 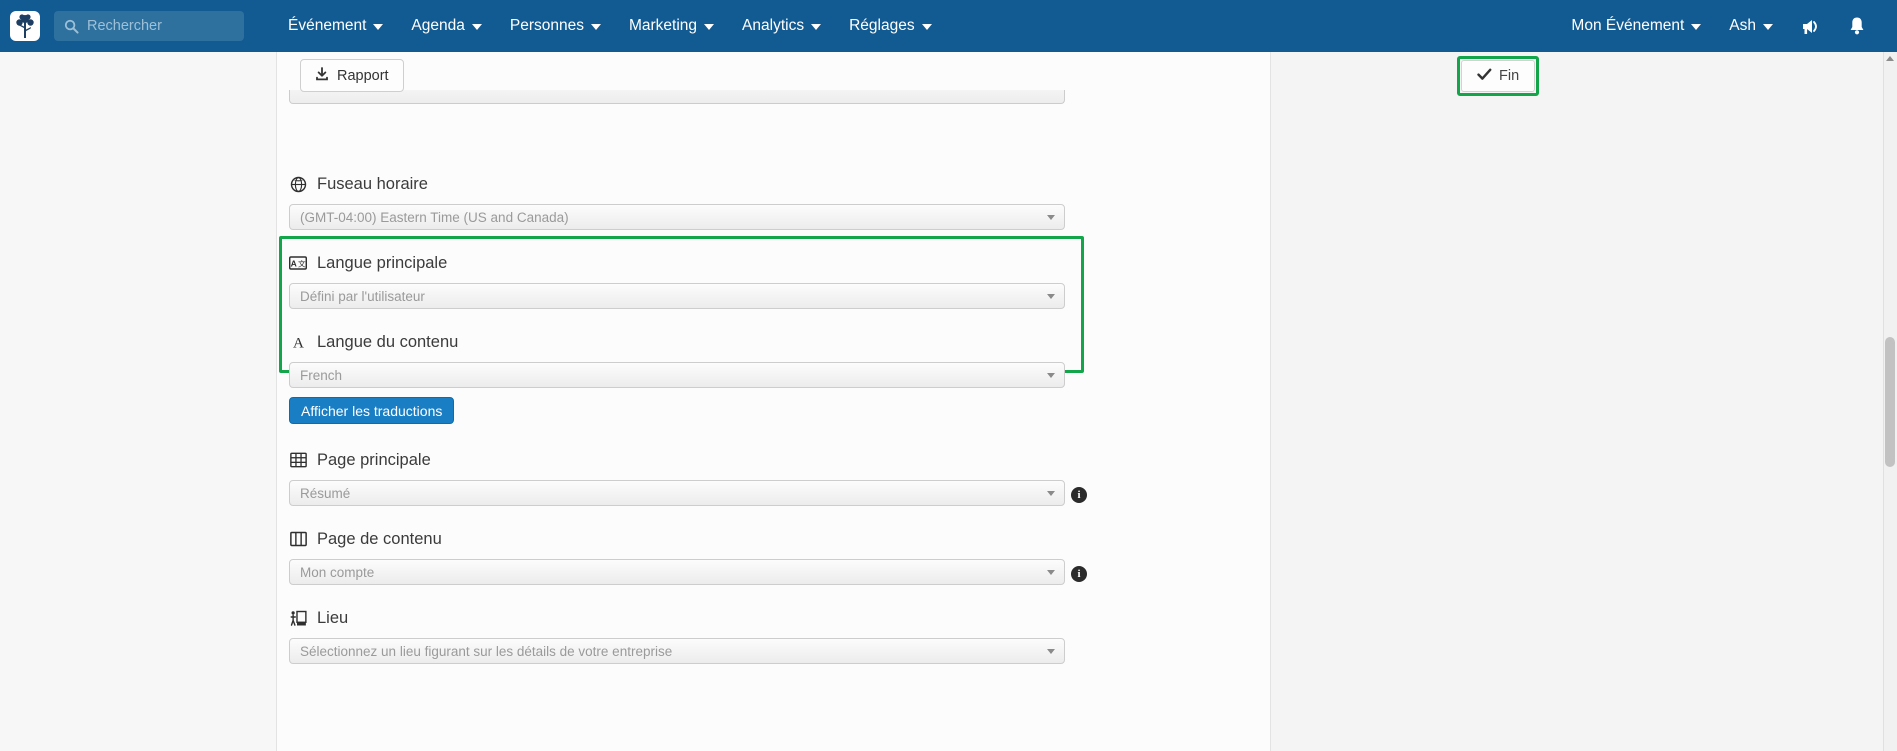 What do you see at coordinates (882, 25) in the screenshot?
I see `nav-item-label: Réglages` at bounding box center [882, 25].